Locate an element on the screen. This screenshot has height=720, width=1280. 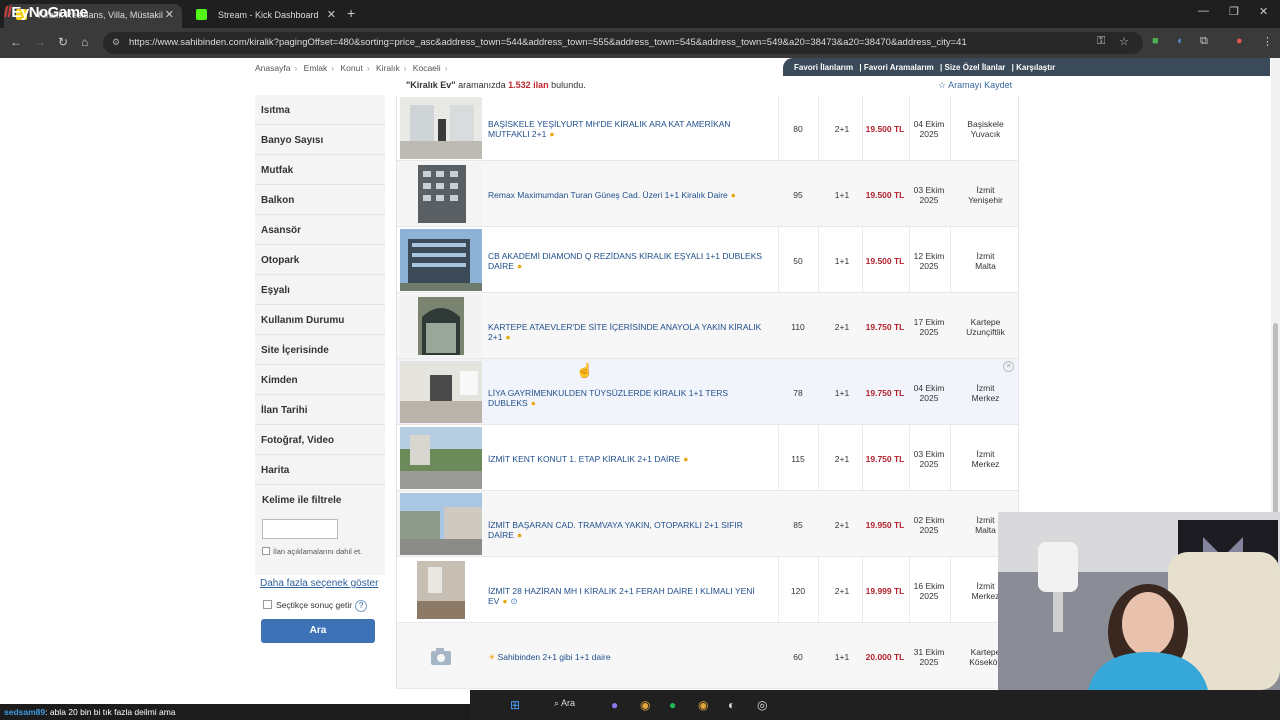
filter-furnished: Eşyalı is located at coordinates (320, 290).